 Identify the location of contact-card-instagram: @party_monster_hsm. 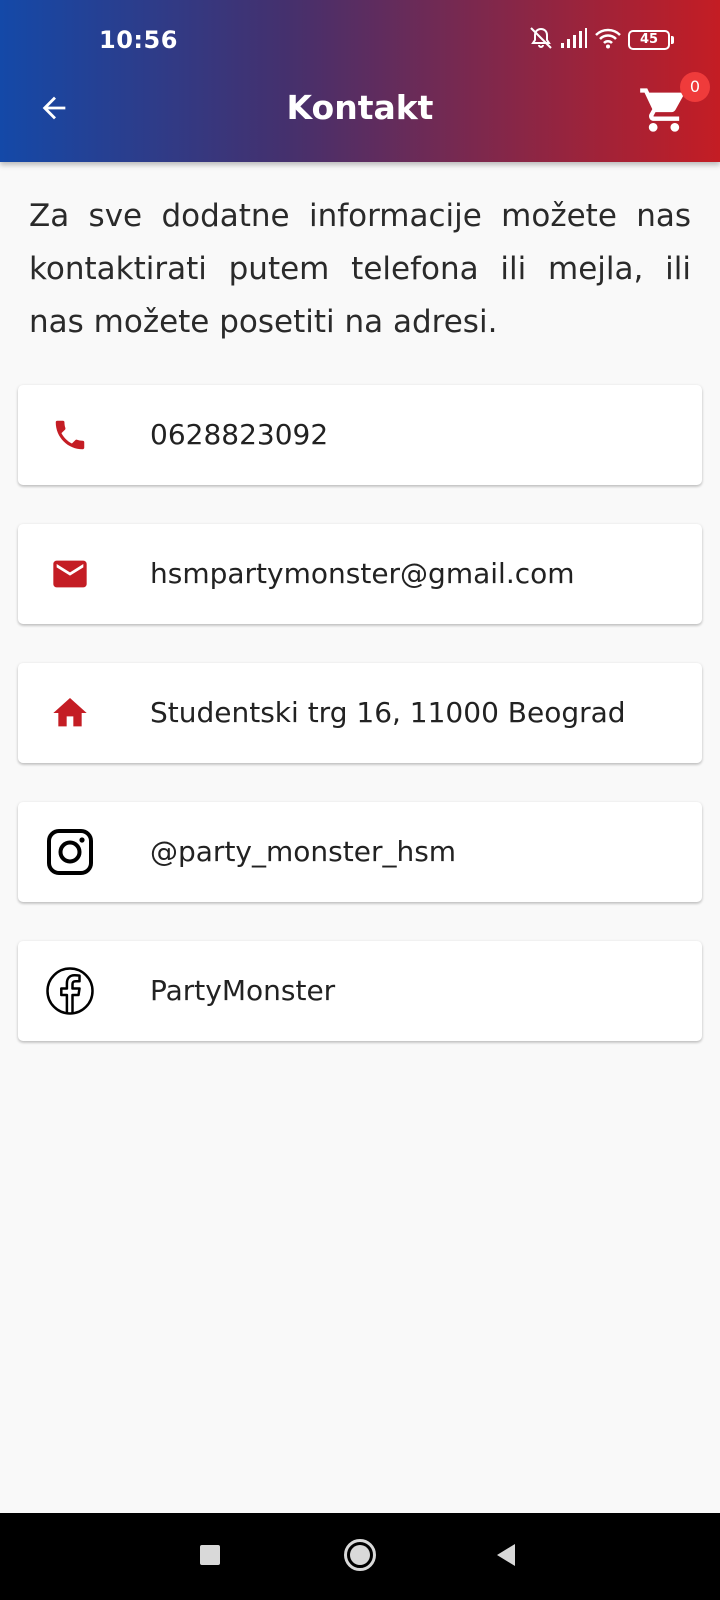
(360, 852).